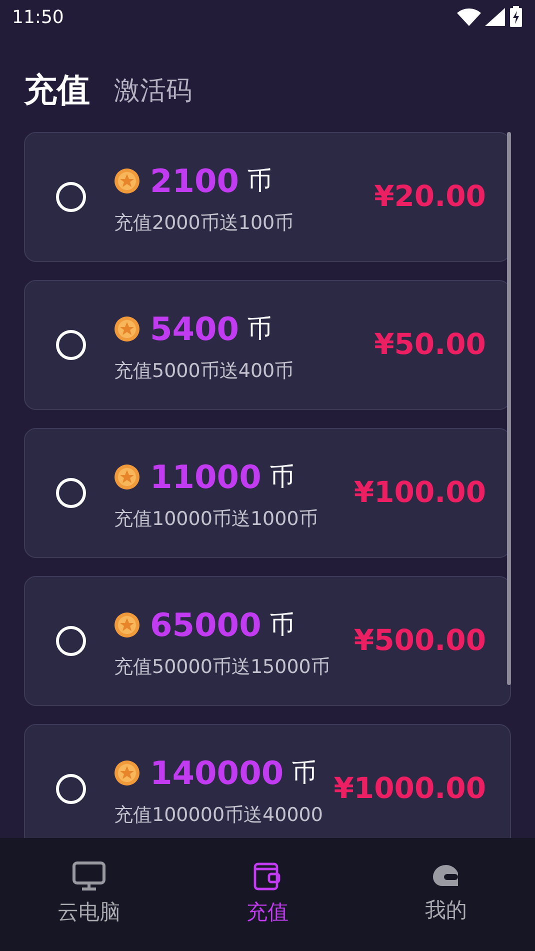 The height and width of the screenshot is (951, 535). What do you see at coordinates (204, 371) in the screenshot?
I see `bonus-description: 充值5000币送400币` at bounding box center [204, 371].